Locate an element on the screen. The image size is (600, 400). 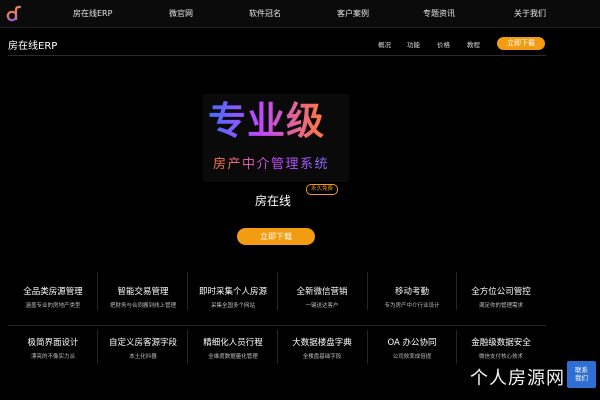
feature-item: 全新微信营销 一键送达客户 is located at coordinates (322, 297).